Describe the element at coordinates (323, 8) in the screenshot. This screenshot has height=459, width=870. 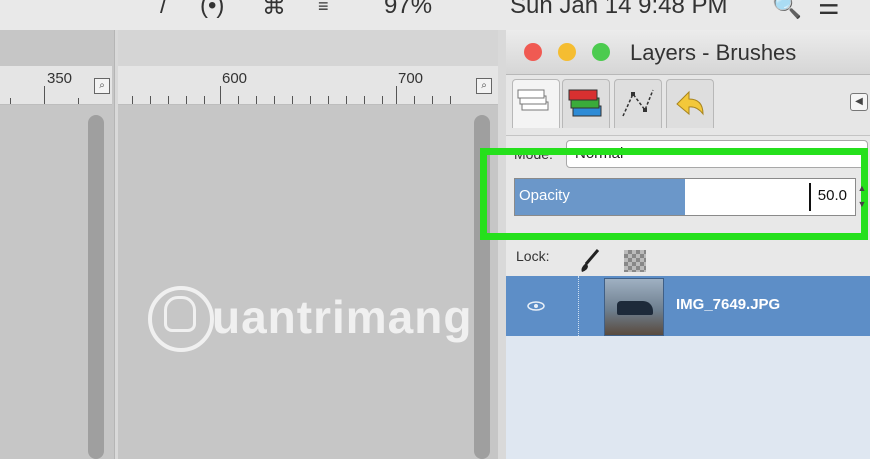
I see `display-icon: ≡` at that location.